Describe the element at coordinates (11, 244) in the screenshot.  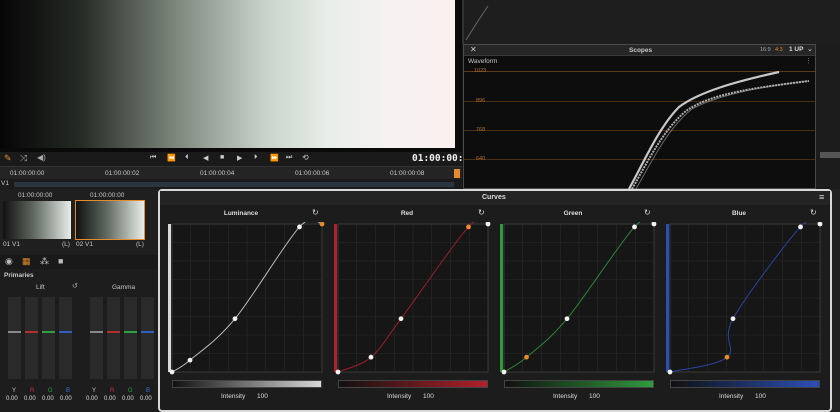
I see `clip-label: 01 V1` at that location.